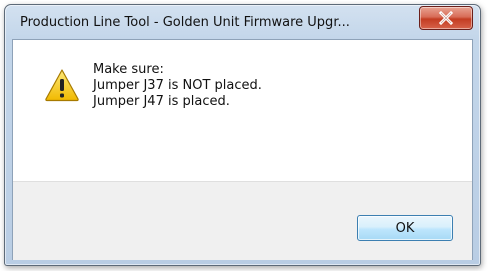  Describe the element at coordinates (62, 85) in the screenshot. I see `warning-icon` at that location.